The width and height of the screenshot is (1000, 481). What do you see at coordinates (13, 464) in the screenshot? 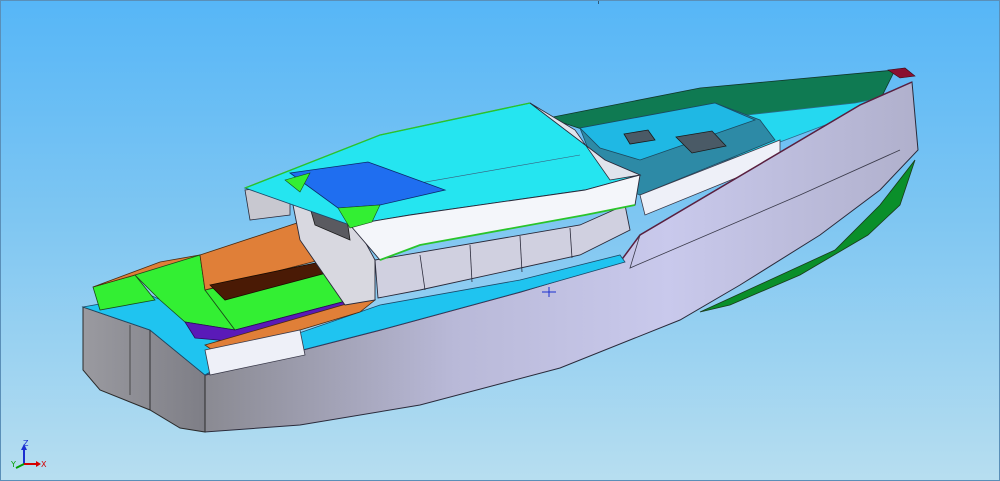
I see `y-axis-label: Y` at bounding box center [13, 464].